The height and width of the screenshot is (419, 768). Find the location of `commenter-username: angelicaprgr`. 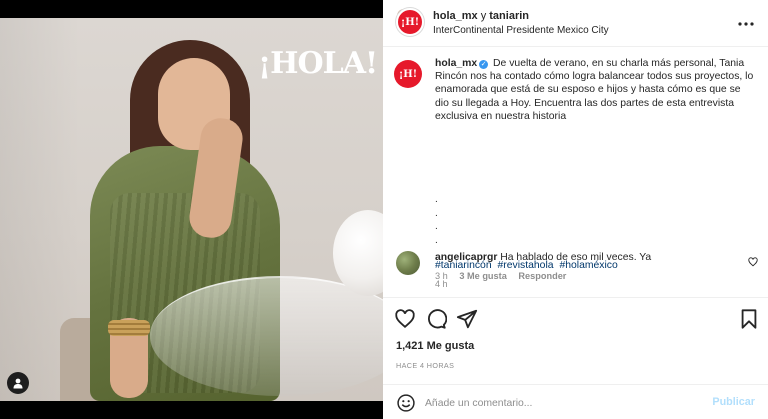

commenter-username: angelicaprgr is located at coordinates (466, 257).